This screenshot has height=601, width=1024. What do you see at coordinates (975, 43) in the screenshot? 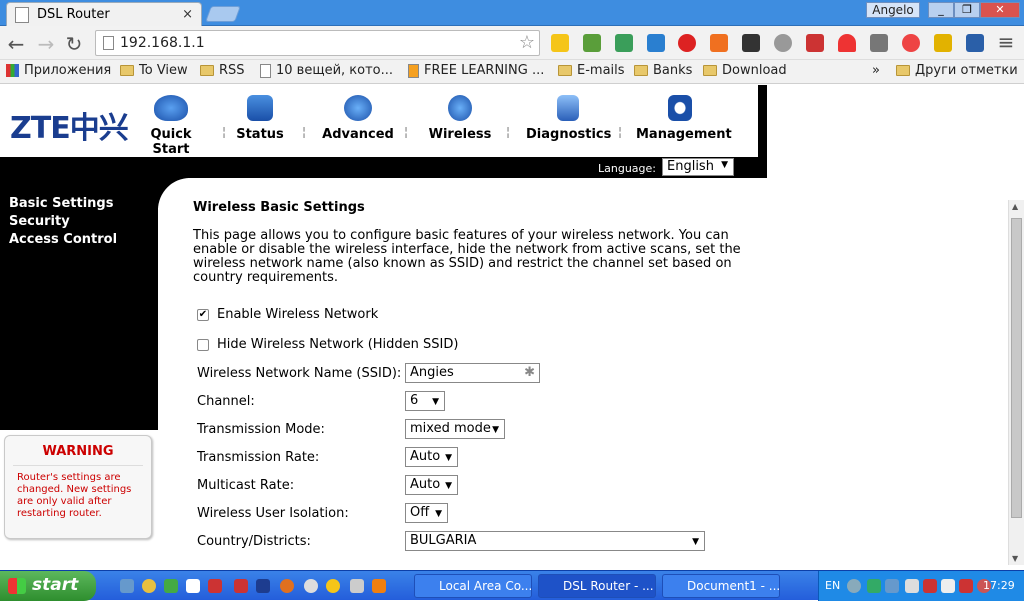
I see `rss-icon` at bounding box center [975, 43].